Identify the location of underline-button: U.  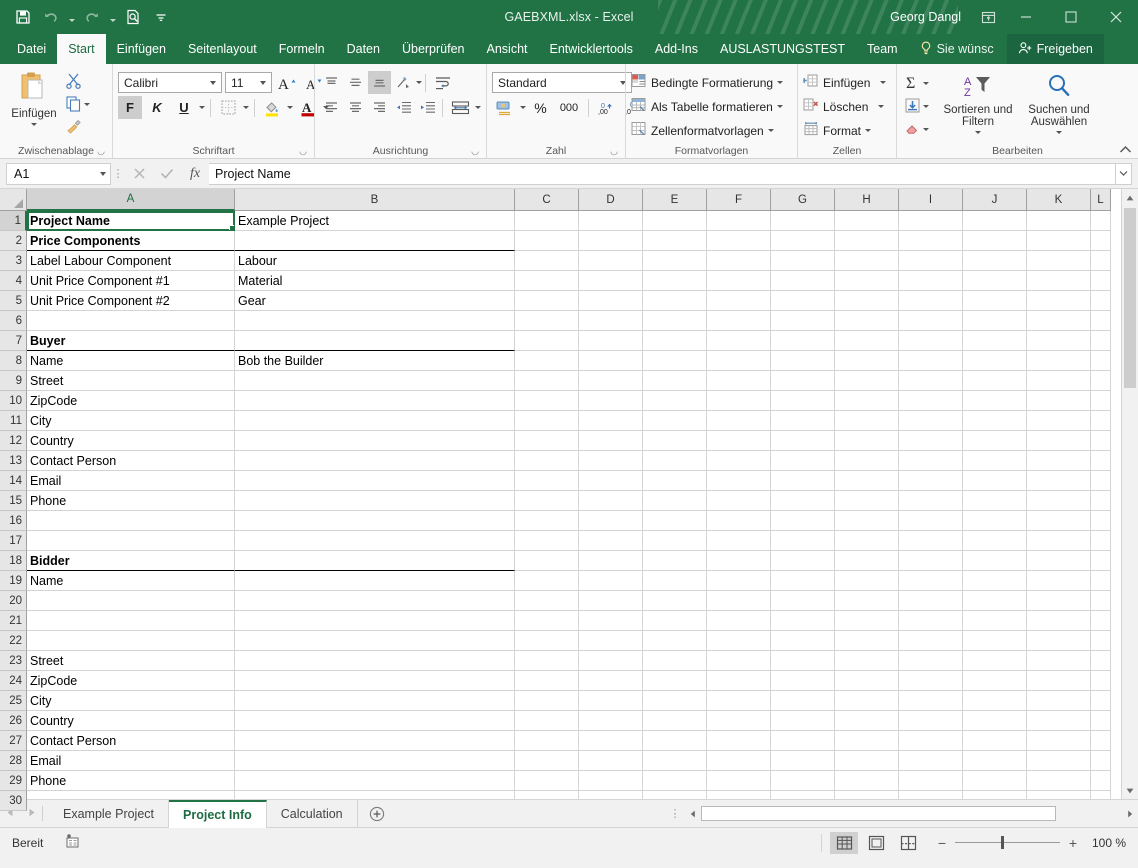
(184, 107).